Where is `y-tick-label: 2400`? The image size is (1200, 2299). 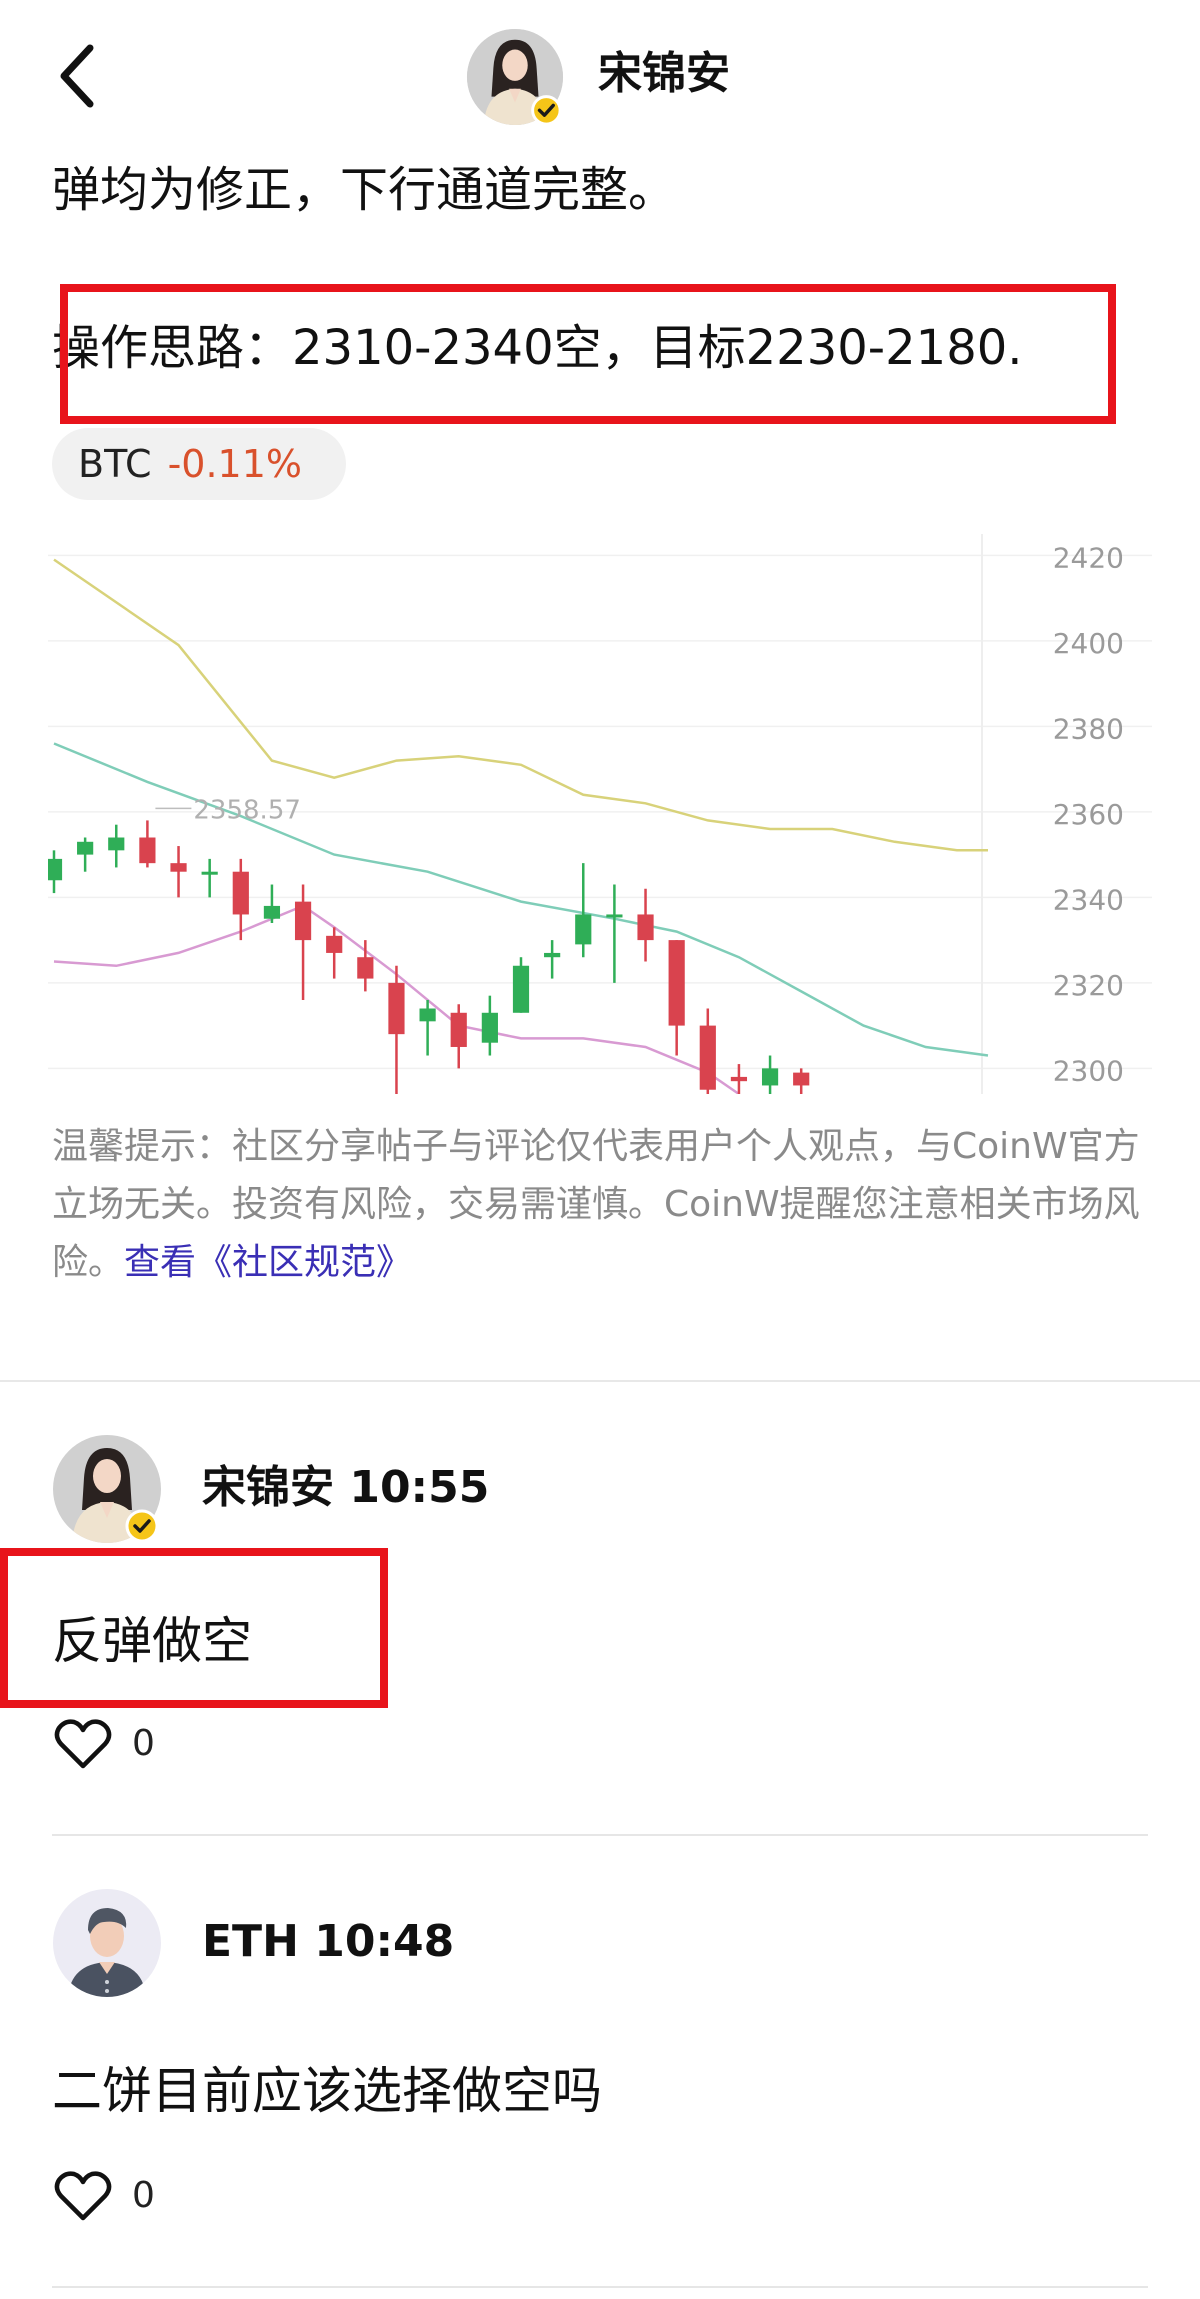 y-tick-label: 2400 is located at coordinates (1088, 643).